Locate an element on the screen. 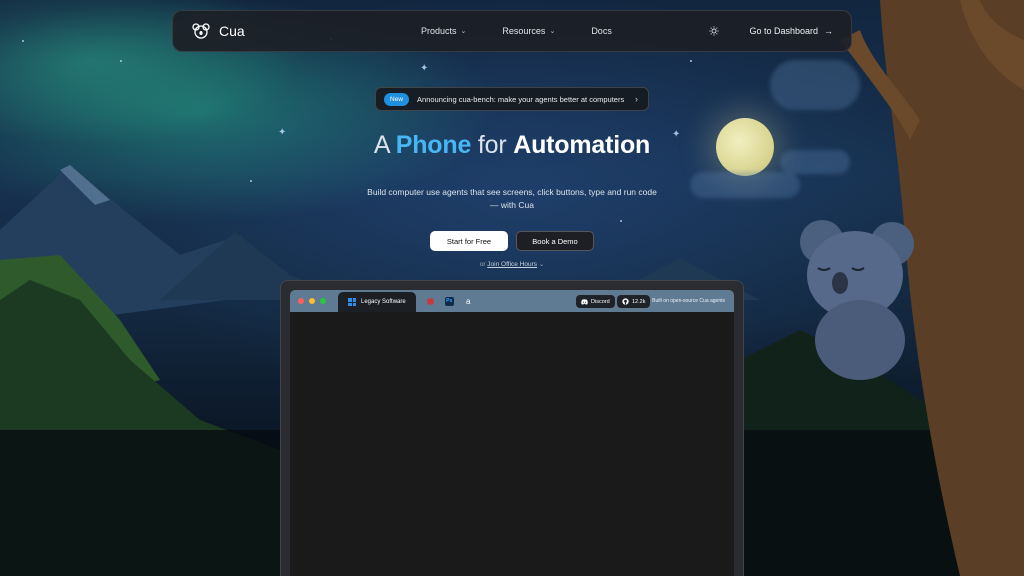 This screenshot has height=576, width=1024. arrow-right-icon: → is located at coordinates (828, 31).